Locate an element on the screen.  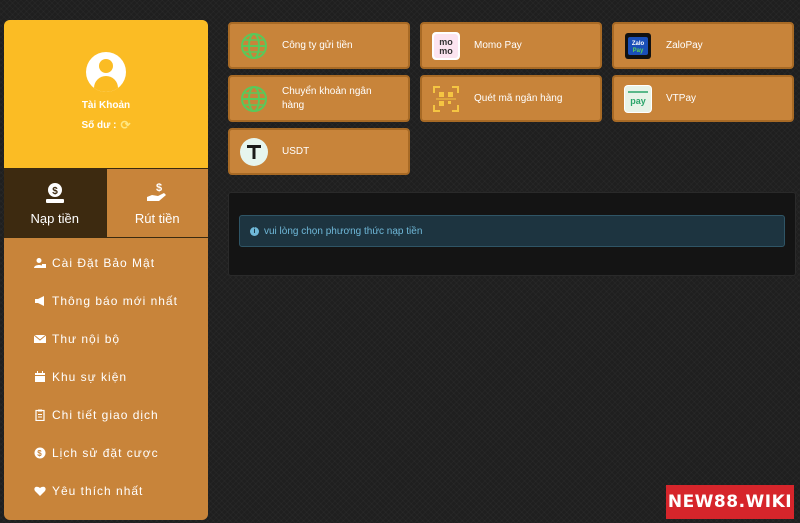
menu-item-label: Yêu thích nhất is located at coordinates (98, 491).